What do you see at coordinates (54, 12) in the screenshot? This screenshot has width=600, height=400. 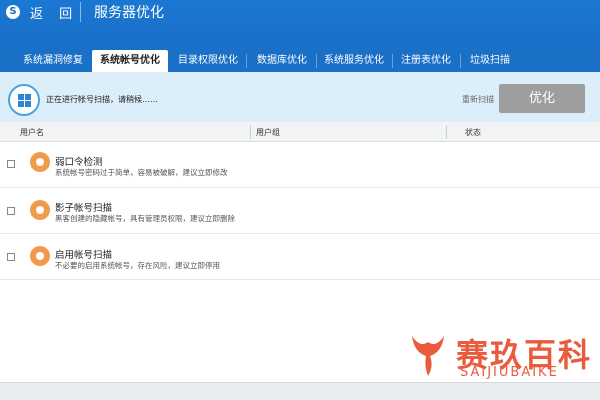 I see `back-button: 返 回` at bounding box center [54, 12].